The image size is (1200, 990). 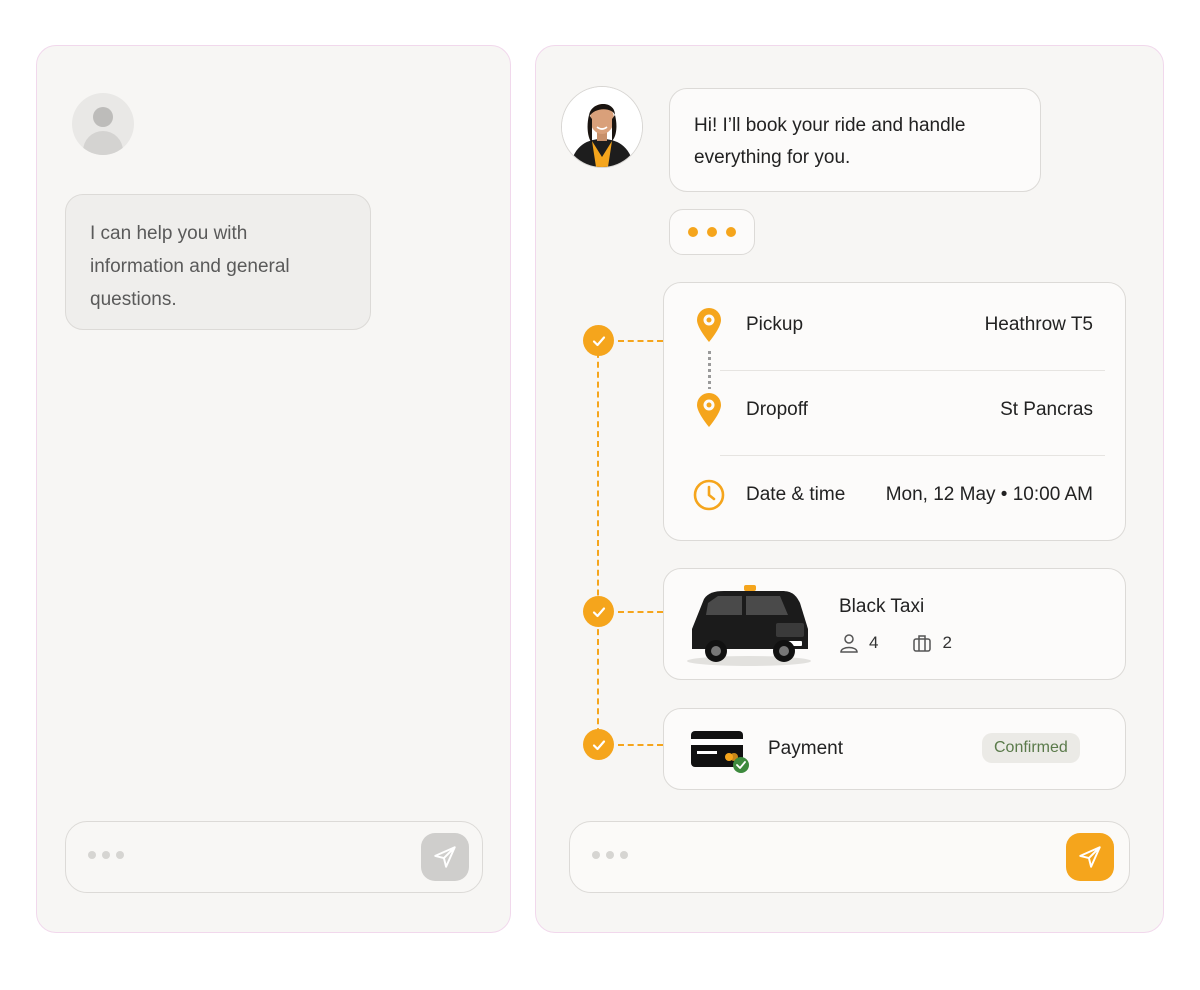 I want to click on pickup-row: Pickup Heathrow T5, so click(x=894, y=325).